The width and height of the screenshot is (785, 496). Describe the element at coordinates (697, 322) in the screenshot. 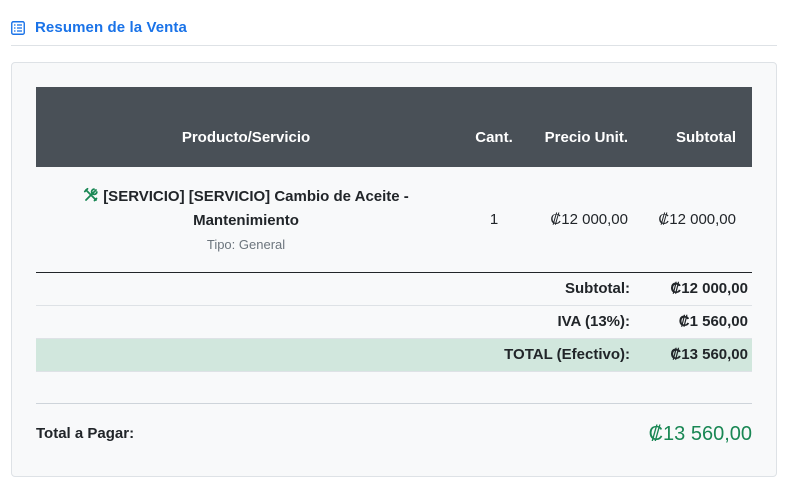

I see `iva-value: ₡1 560,00` at that location.